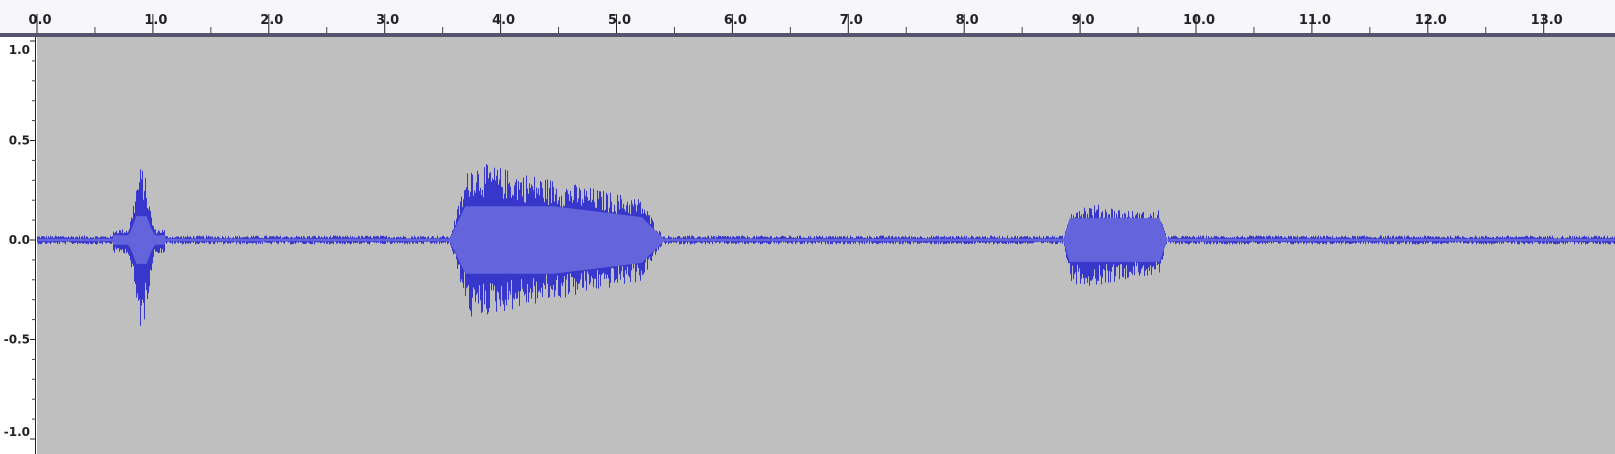  What do you see at coordinates (19, 240) in the screenshot?
I see `vertical-scale-label: 0.0` at bounding box center [19, 240].